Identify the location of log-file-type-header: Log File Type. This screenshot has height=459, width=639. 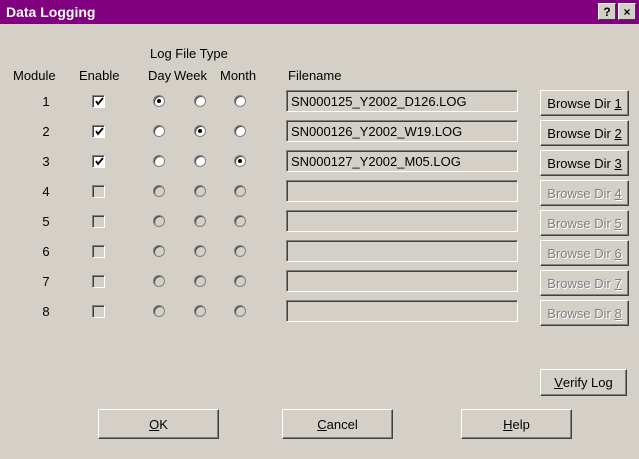
(189, 53).